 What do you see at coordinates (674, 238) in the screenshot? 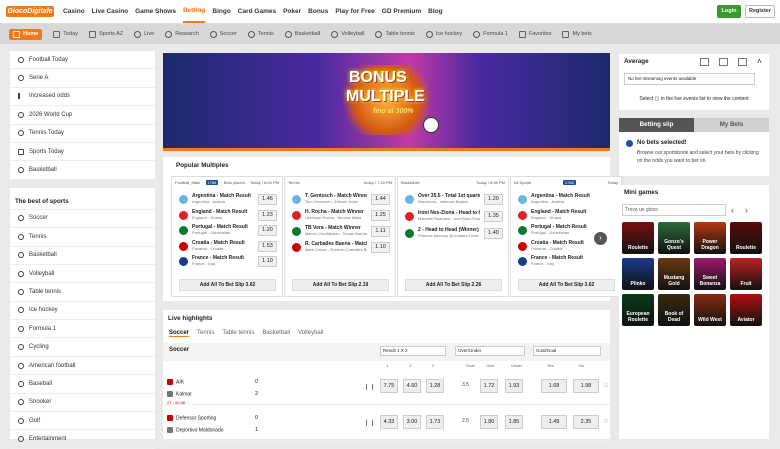
I see `game-tile: Gonzo's Quest` at bounding box center [674, 238].